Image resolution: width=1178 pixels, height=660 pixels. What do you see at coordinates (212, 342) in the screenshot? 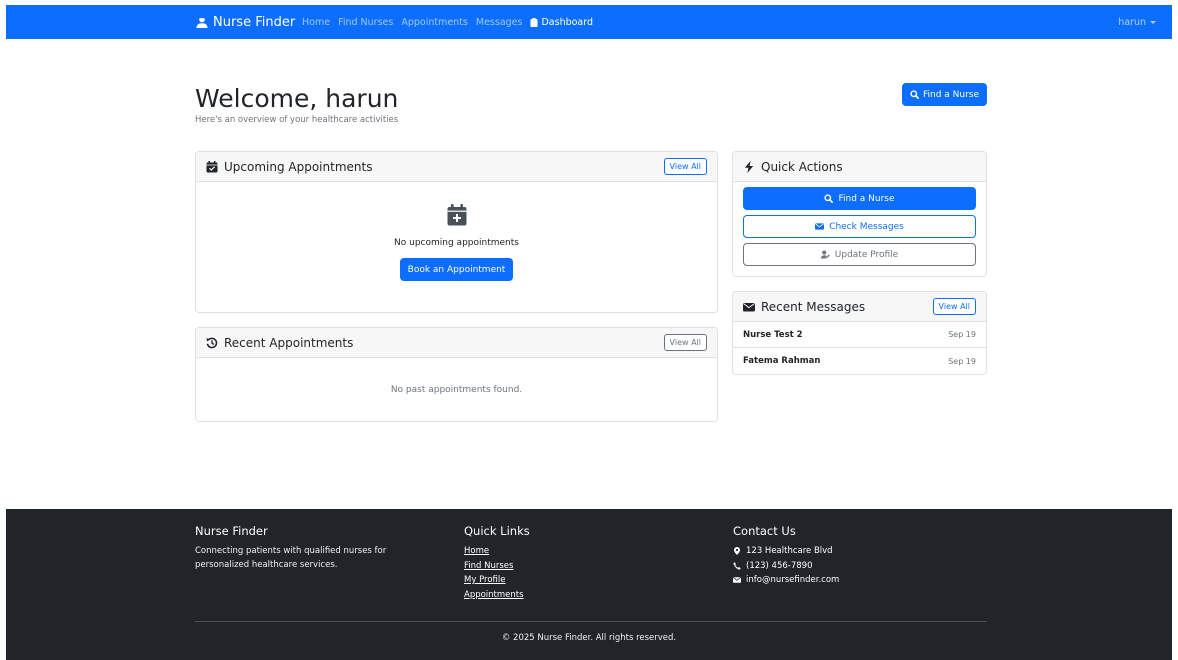
I see `history-icon` at bounding box center [212, 342].